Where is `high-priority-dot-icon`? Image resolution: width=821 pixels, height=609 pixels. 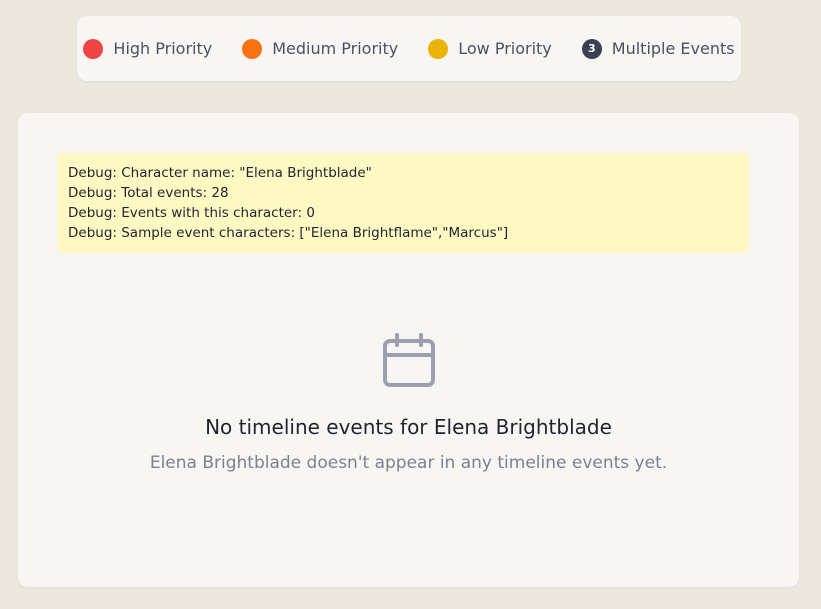
high-priority-dot-icon is located at coordinates (93, 48).